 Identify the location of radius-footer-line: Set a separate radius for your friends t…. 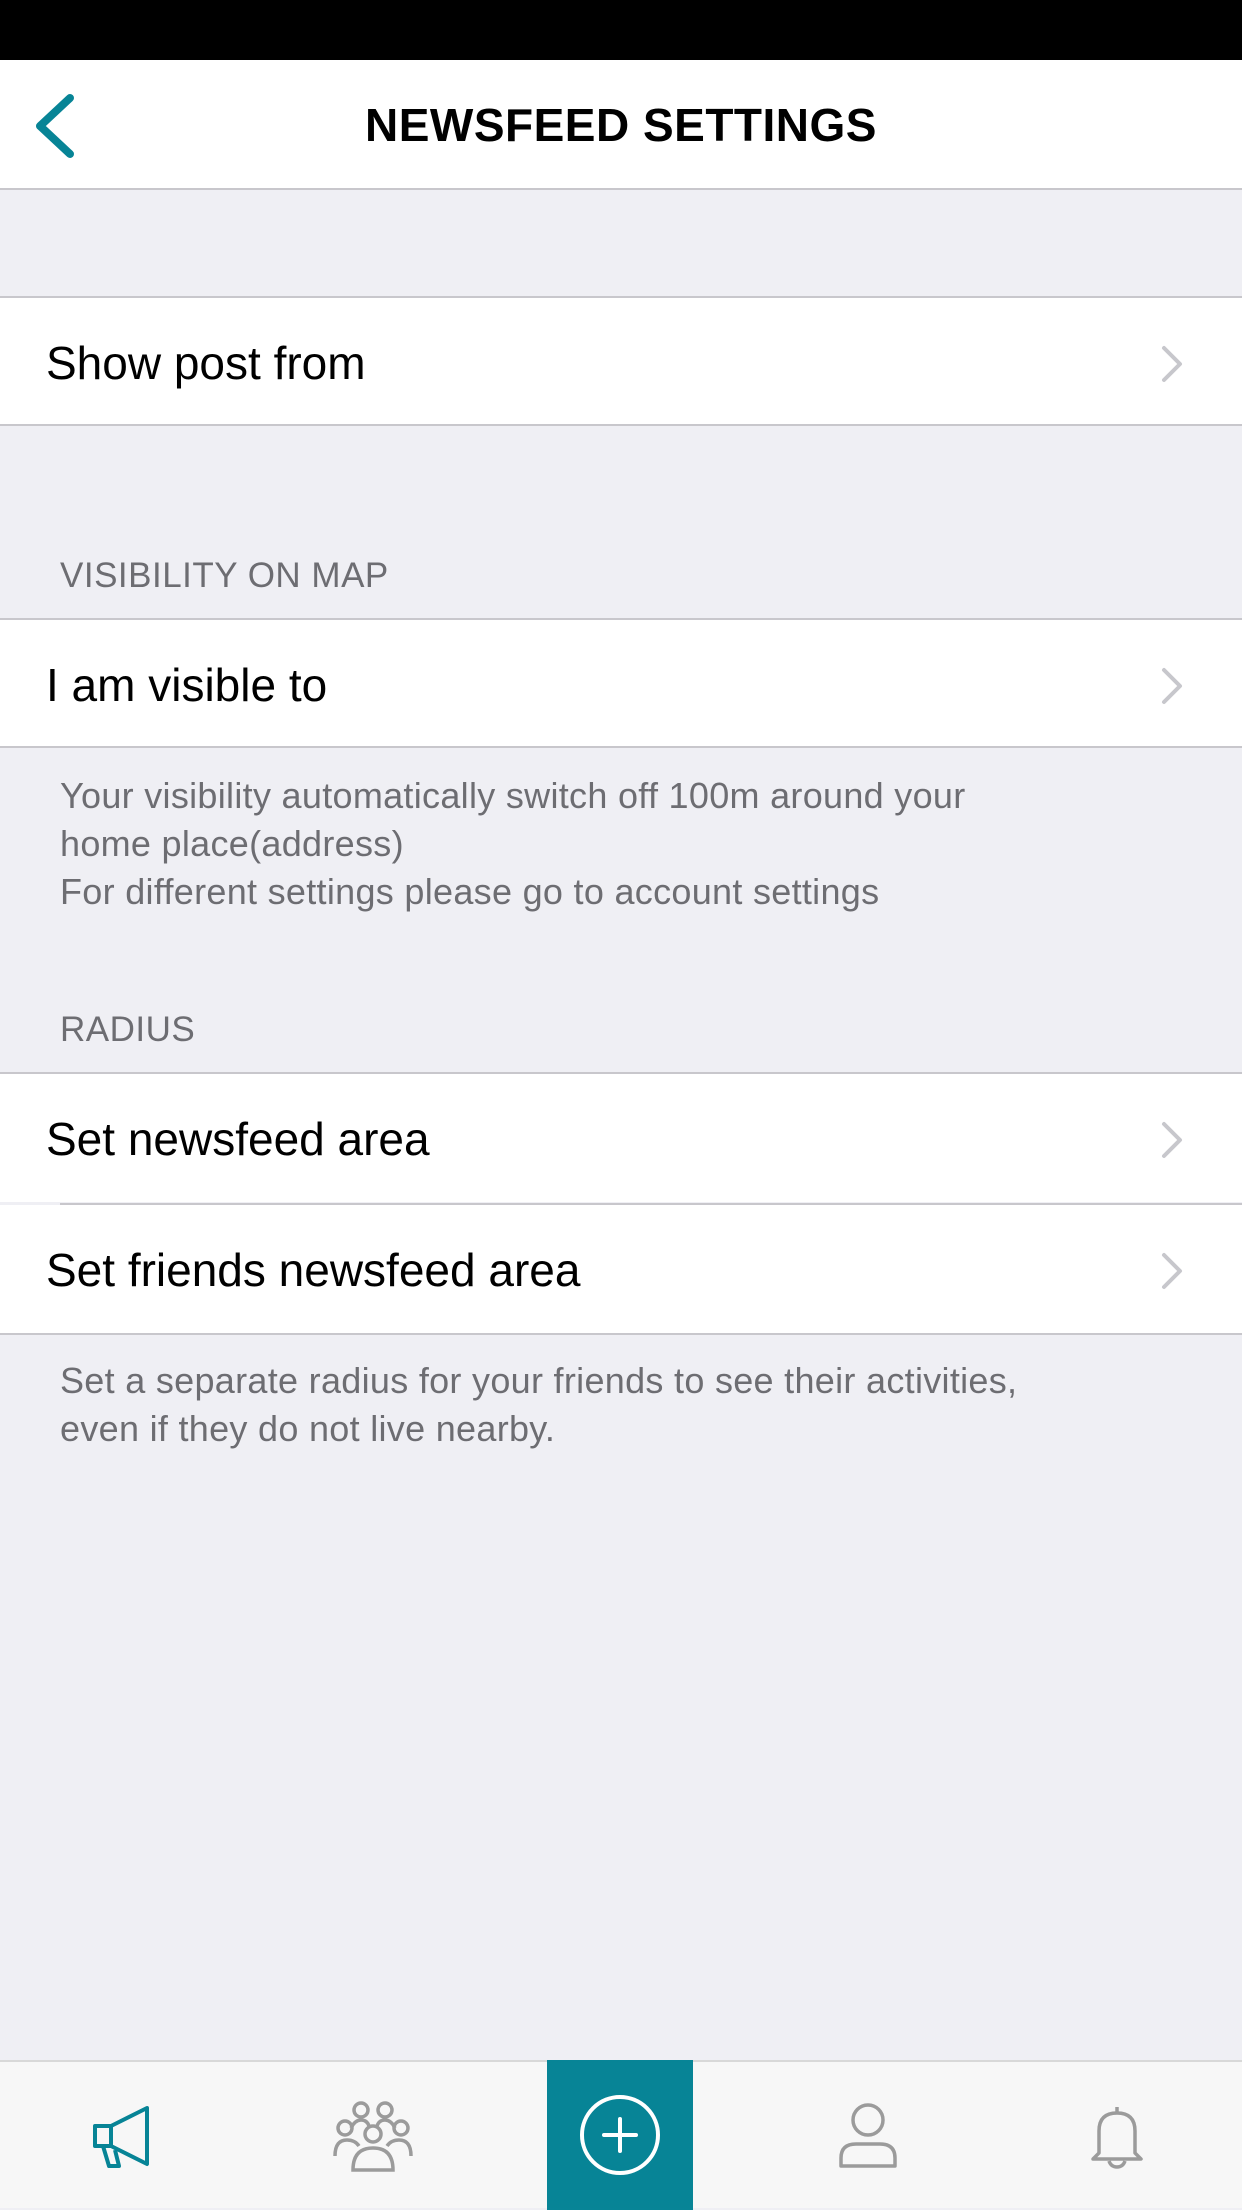
(539, 1380).